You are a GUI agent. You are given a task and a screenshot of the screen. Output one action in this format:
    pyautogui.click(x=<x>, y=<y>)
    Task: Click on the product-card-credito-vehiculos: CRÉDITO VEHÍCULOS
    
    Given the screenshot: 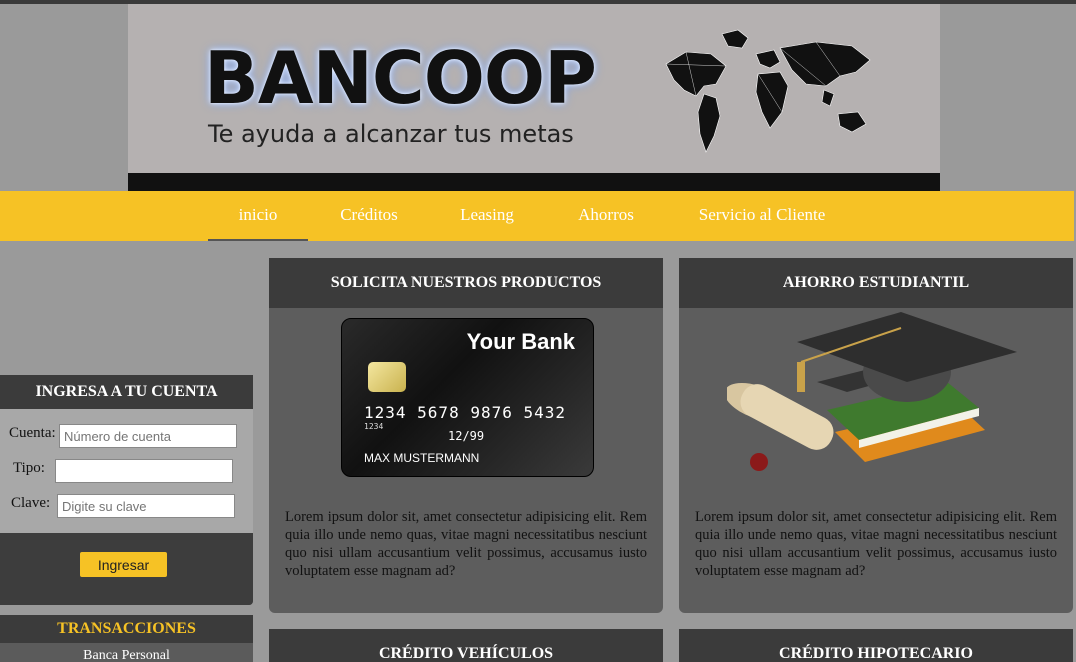 What is the action you would take?
    pyautogui.click(x=466, y=645)
    